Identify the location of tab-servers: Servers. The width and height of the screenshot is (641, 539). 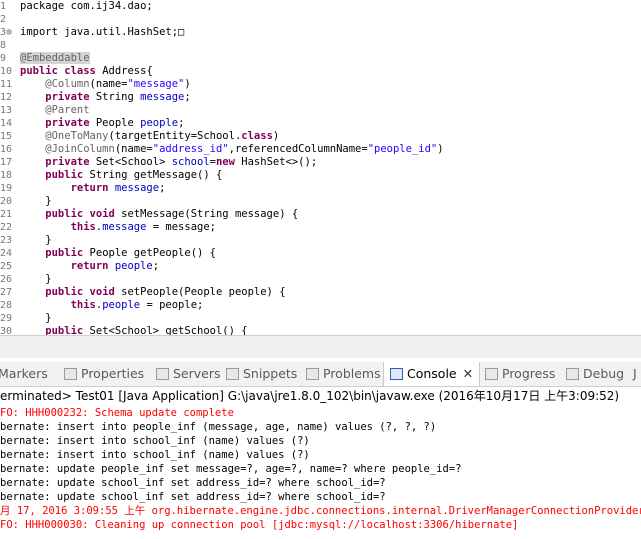
(188, 374).